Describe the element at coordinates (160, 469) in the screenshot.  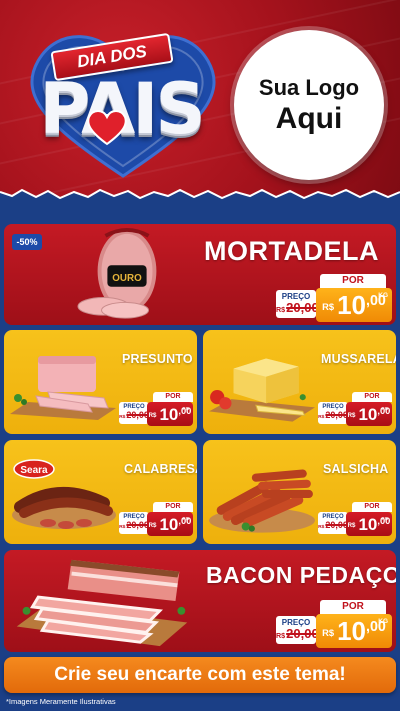
I see `product-title: CALABRESA` at that location.